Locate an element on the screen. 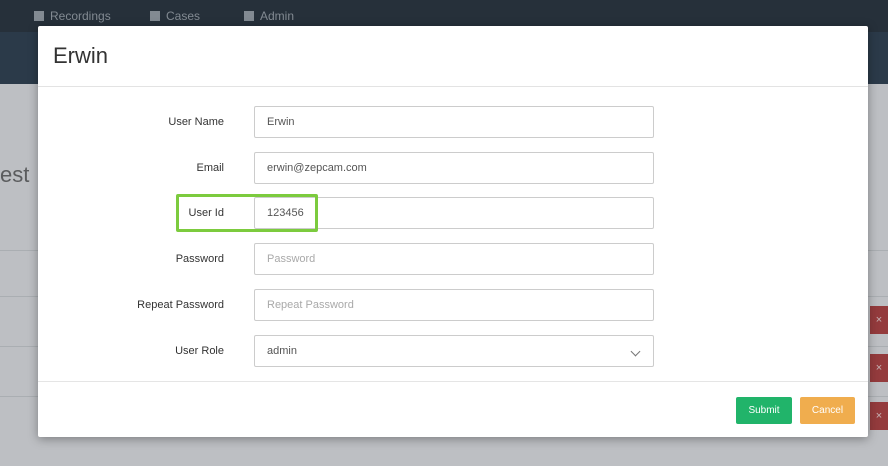 This screenshot has width=888, height=466. user-role-select: admin is located at coordinates (454, 351).